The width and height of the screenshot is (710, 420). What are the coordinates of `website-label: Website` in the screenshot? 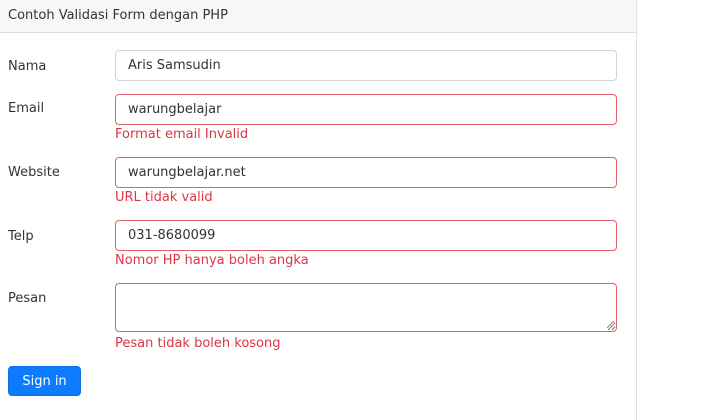 It's located at (34, 172).